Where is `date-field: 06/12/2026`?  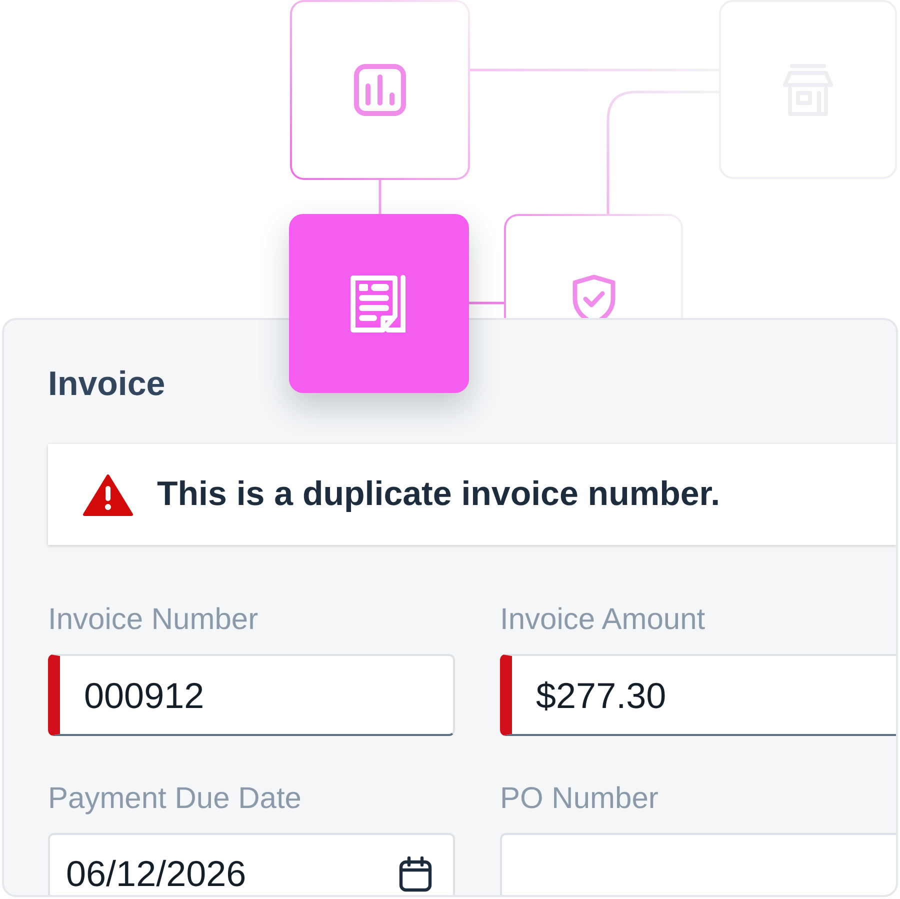 date-field: 06/12/2026 is located at coordinates (251, 864).